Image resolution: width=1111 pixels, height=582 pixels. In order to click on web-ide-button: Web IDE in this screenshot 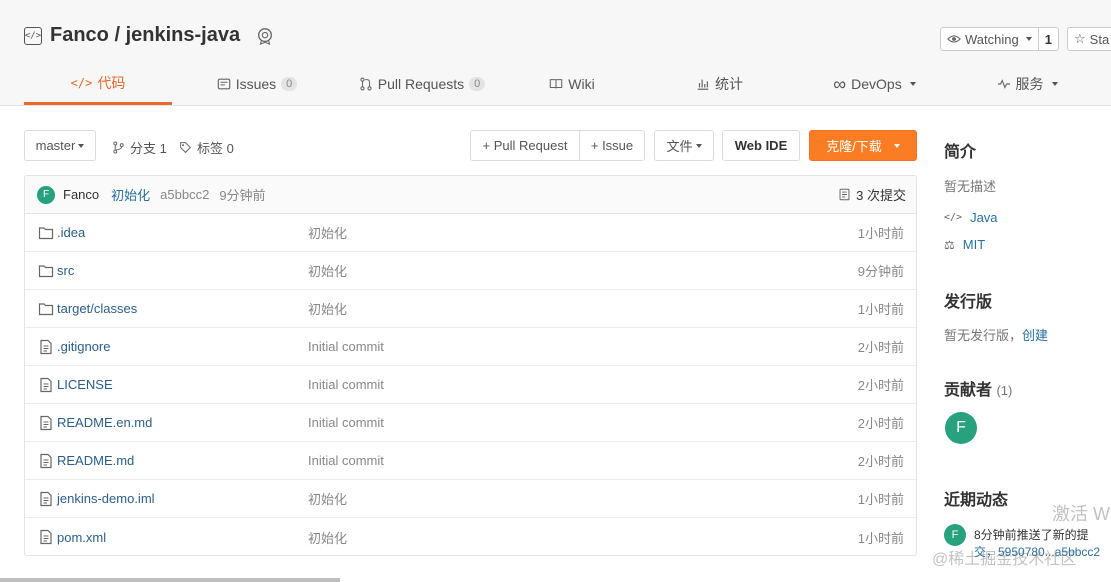, I will do `click(761, 145)`.